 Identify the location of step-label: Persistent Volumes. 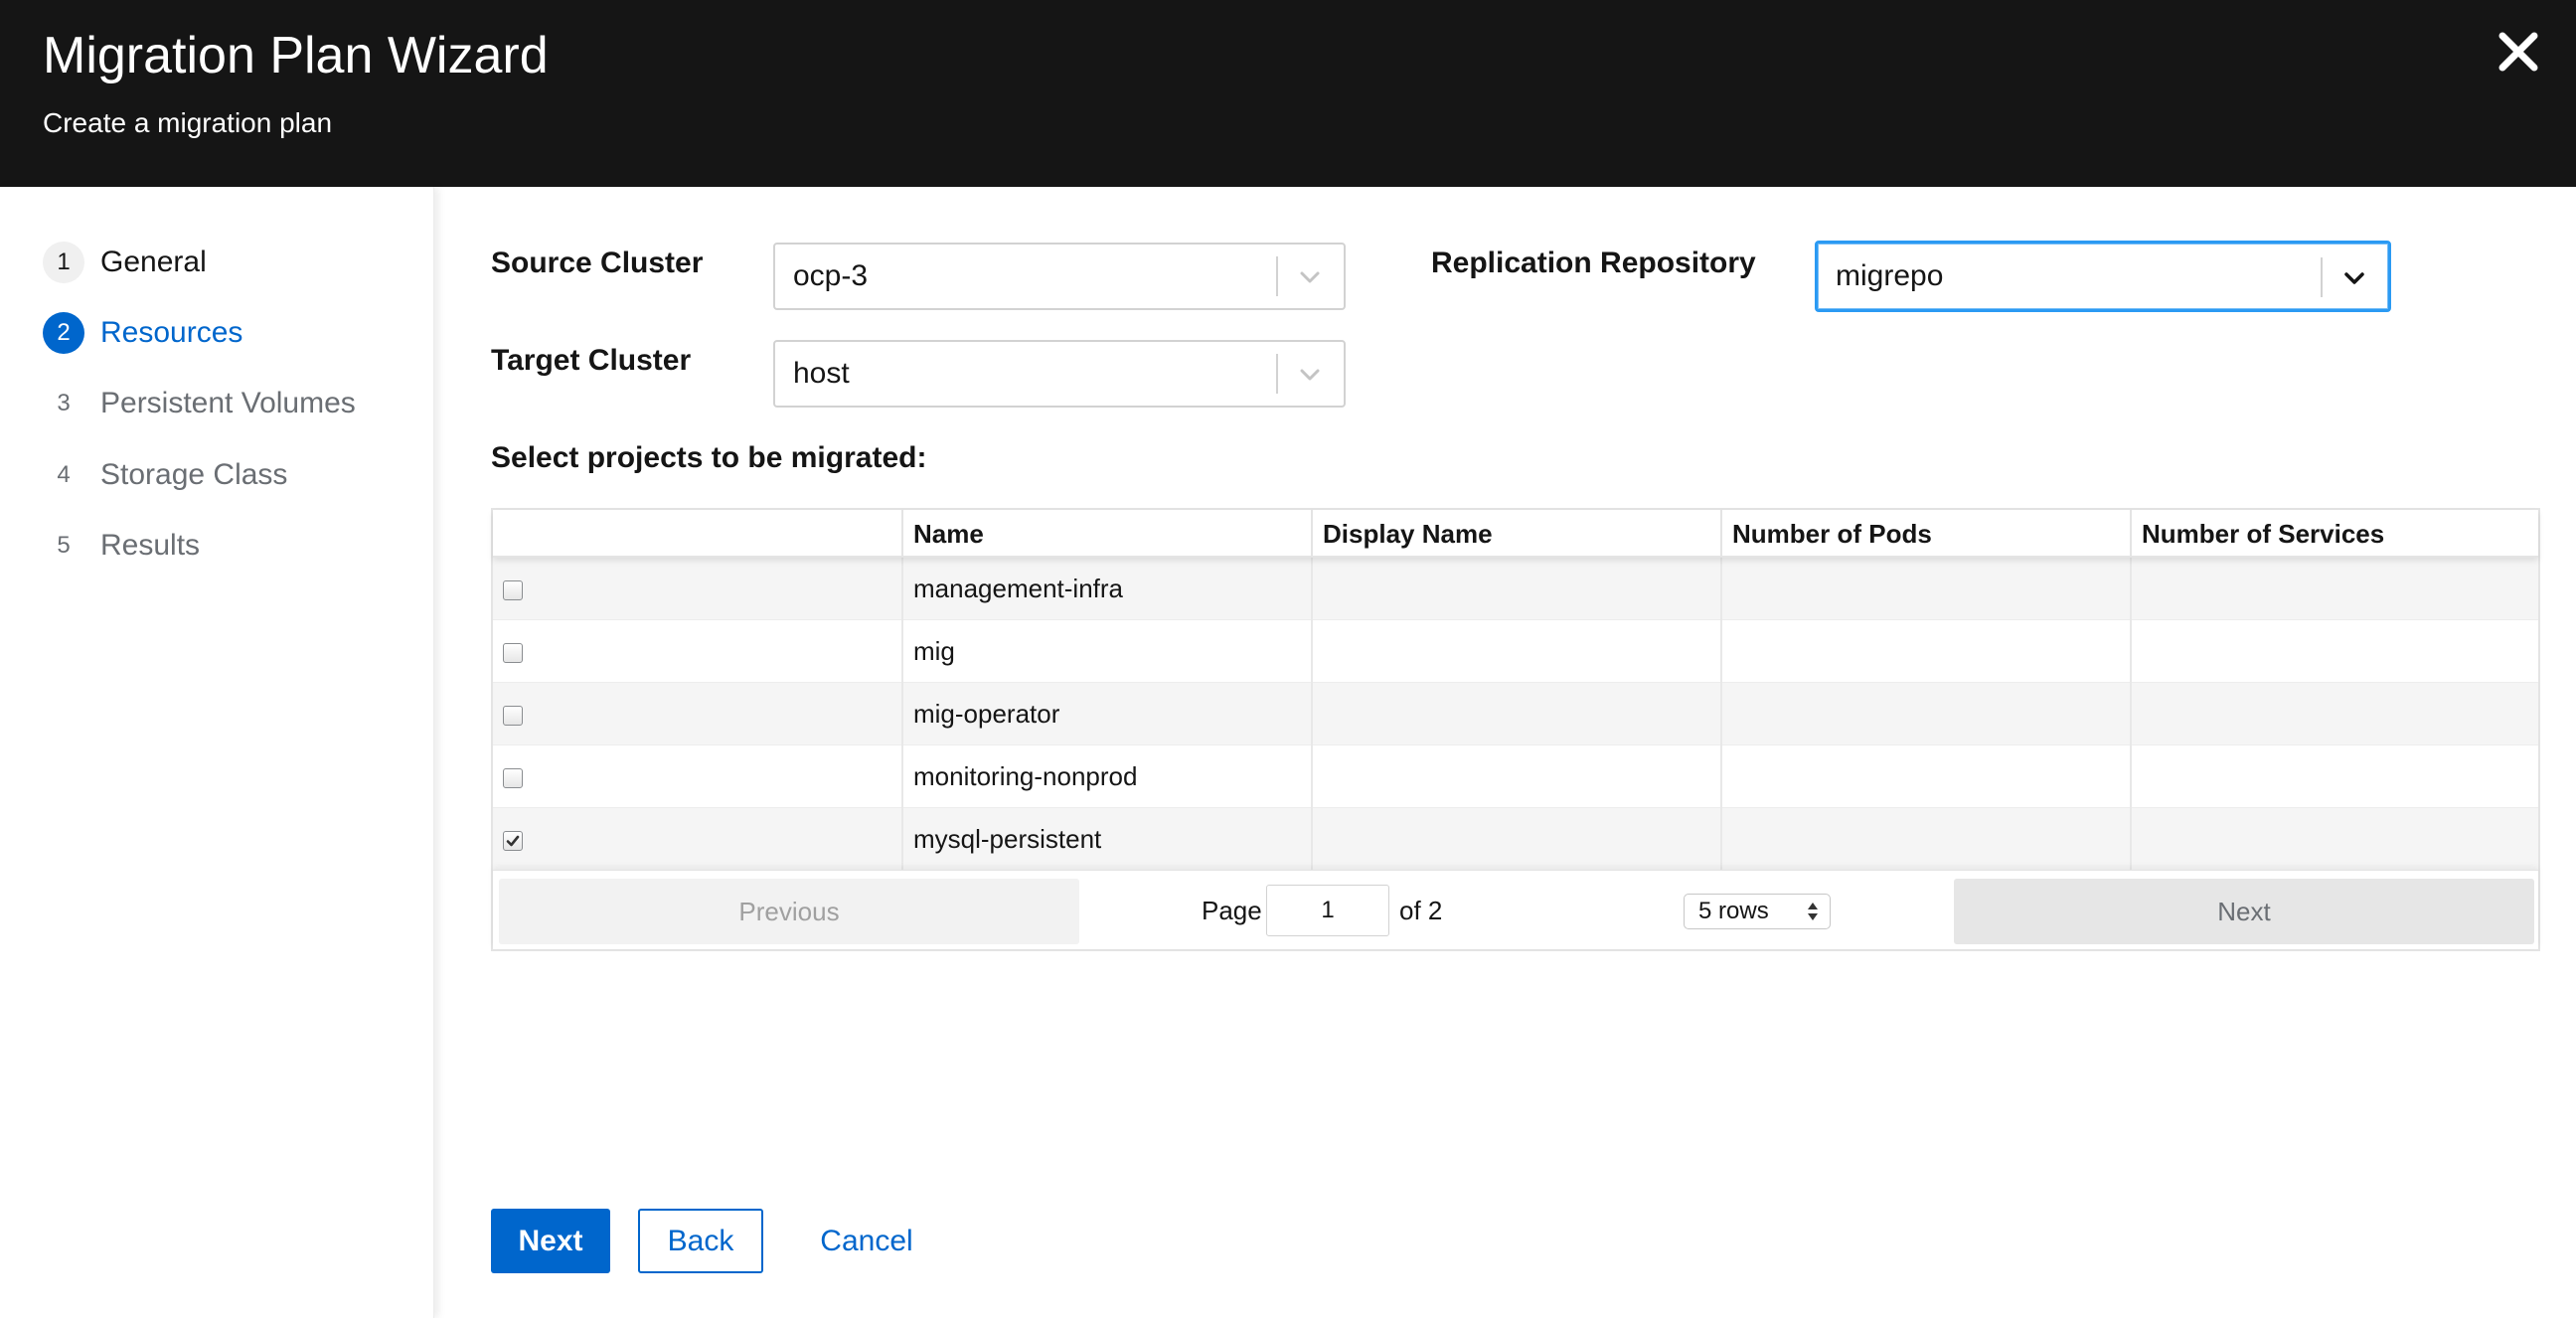
(228, 403).